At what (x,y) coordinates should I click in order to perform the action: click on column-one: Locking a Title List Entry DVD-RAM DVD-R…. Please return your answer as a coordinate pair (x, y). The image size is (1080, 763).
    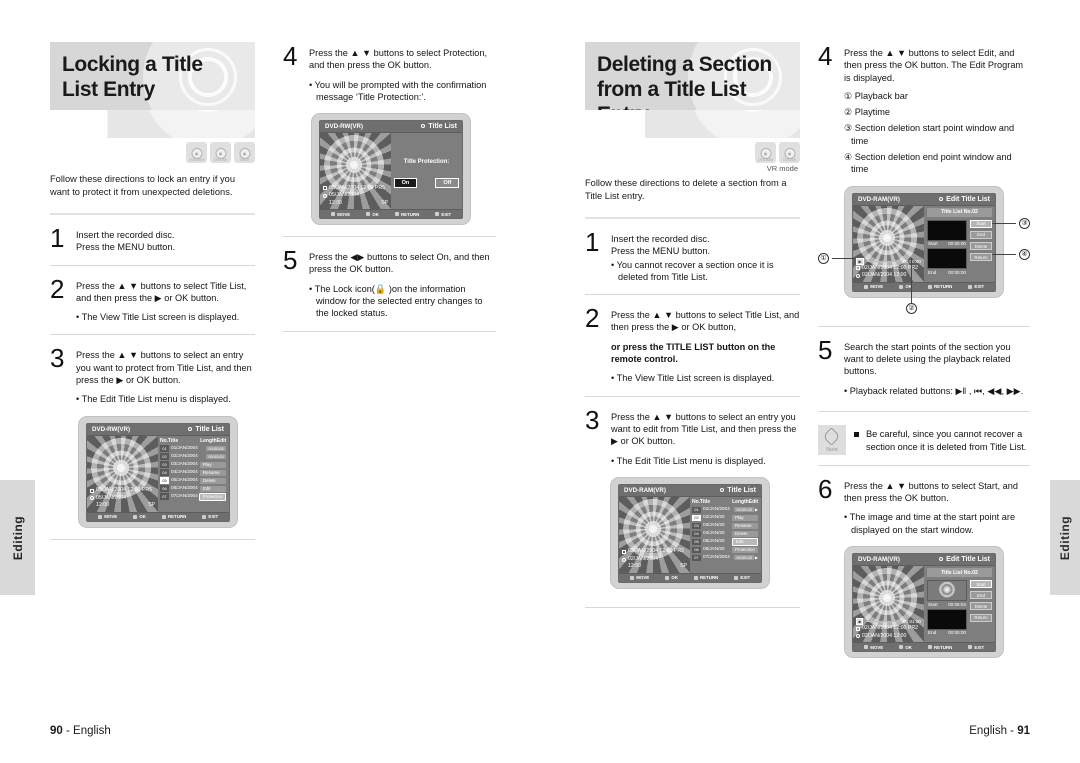
    Looking at the image, I should click on (152, 291).